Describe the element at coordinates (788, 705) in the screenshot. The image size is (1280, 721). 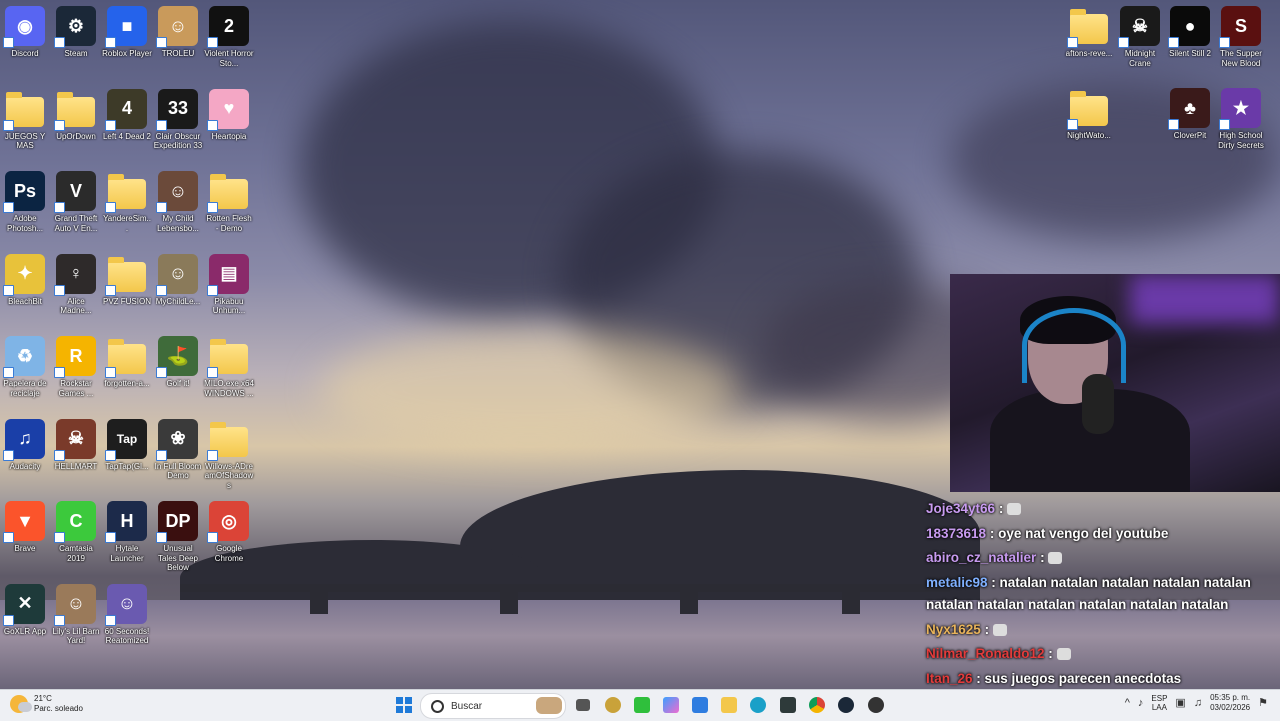
I see `goxlr-taskbar-icon` at that location.